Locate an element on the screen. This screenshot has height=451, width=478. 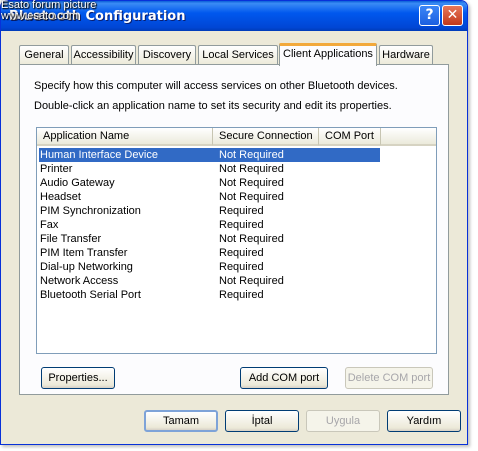
list-item: Printer Not Required is located at coordinates (237, 169).